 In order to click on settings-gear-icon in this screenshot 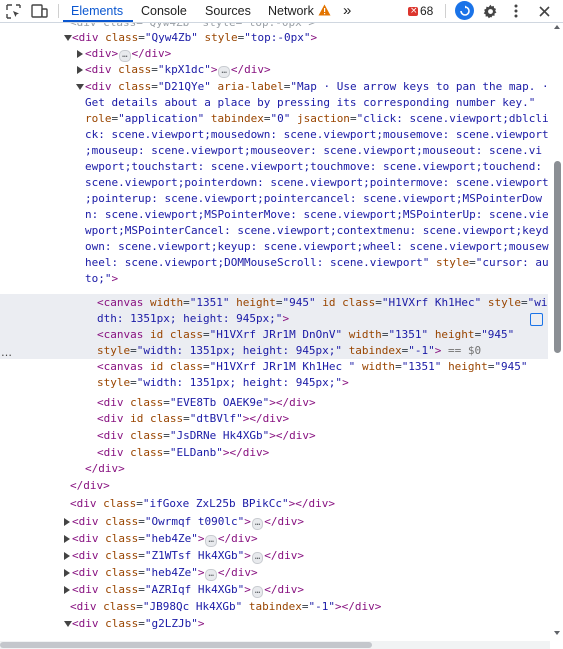, I will do `click(490, 11)`.